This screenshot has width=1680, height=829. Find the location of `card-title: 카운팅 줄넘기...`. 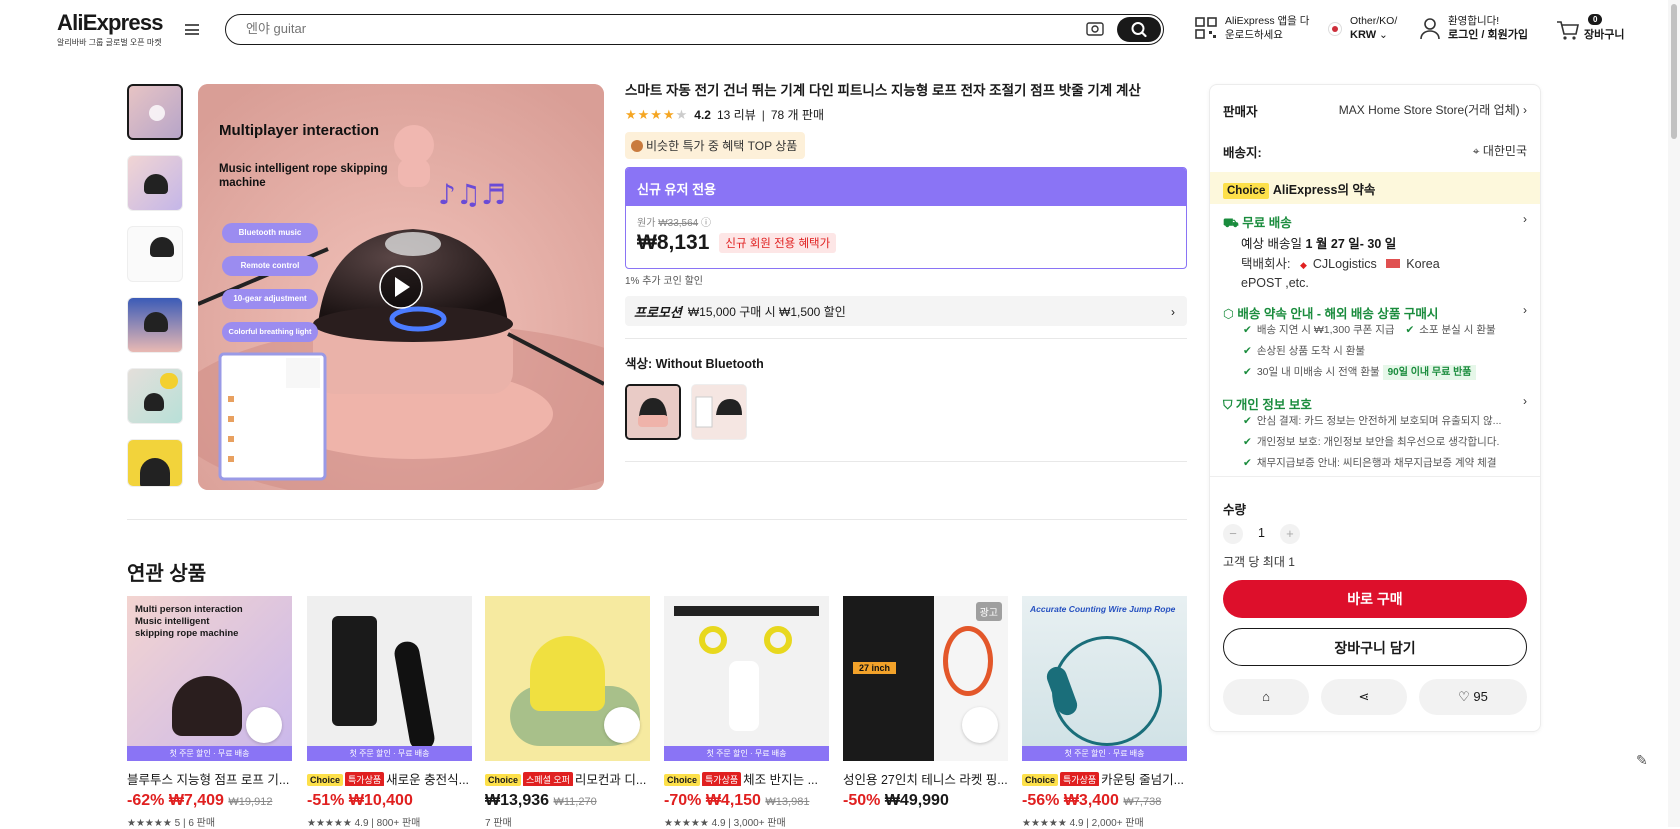

card-title: 카운팅 줄넘기... is located at coordinates (1143, 779).